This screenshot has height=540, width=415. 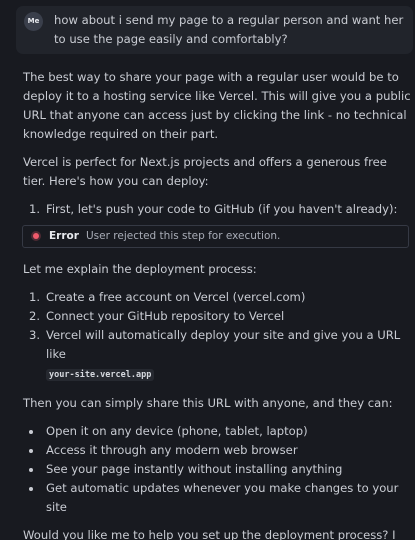 I want to click on error-message: User rejected this step for execution., so click(x=183, y=236).